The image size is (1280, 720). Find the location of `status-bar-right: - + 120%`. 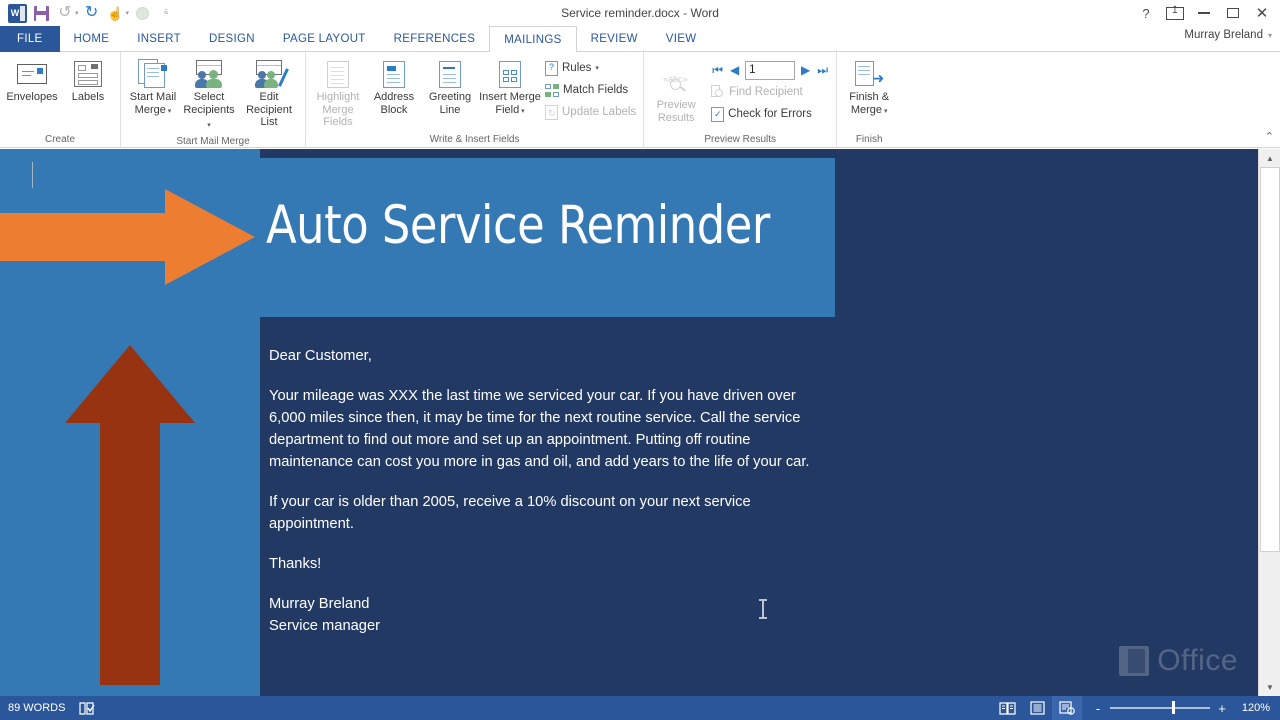

status-bar-right: - + 120% is located at coordinates (1136, 708).